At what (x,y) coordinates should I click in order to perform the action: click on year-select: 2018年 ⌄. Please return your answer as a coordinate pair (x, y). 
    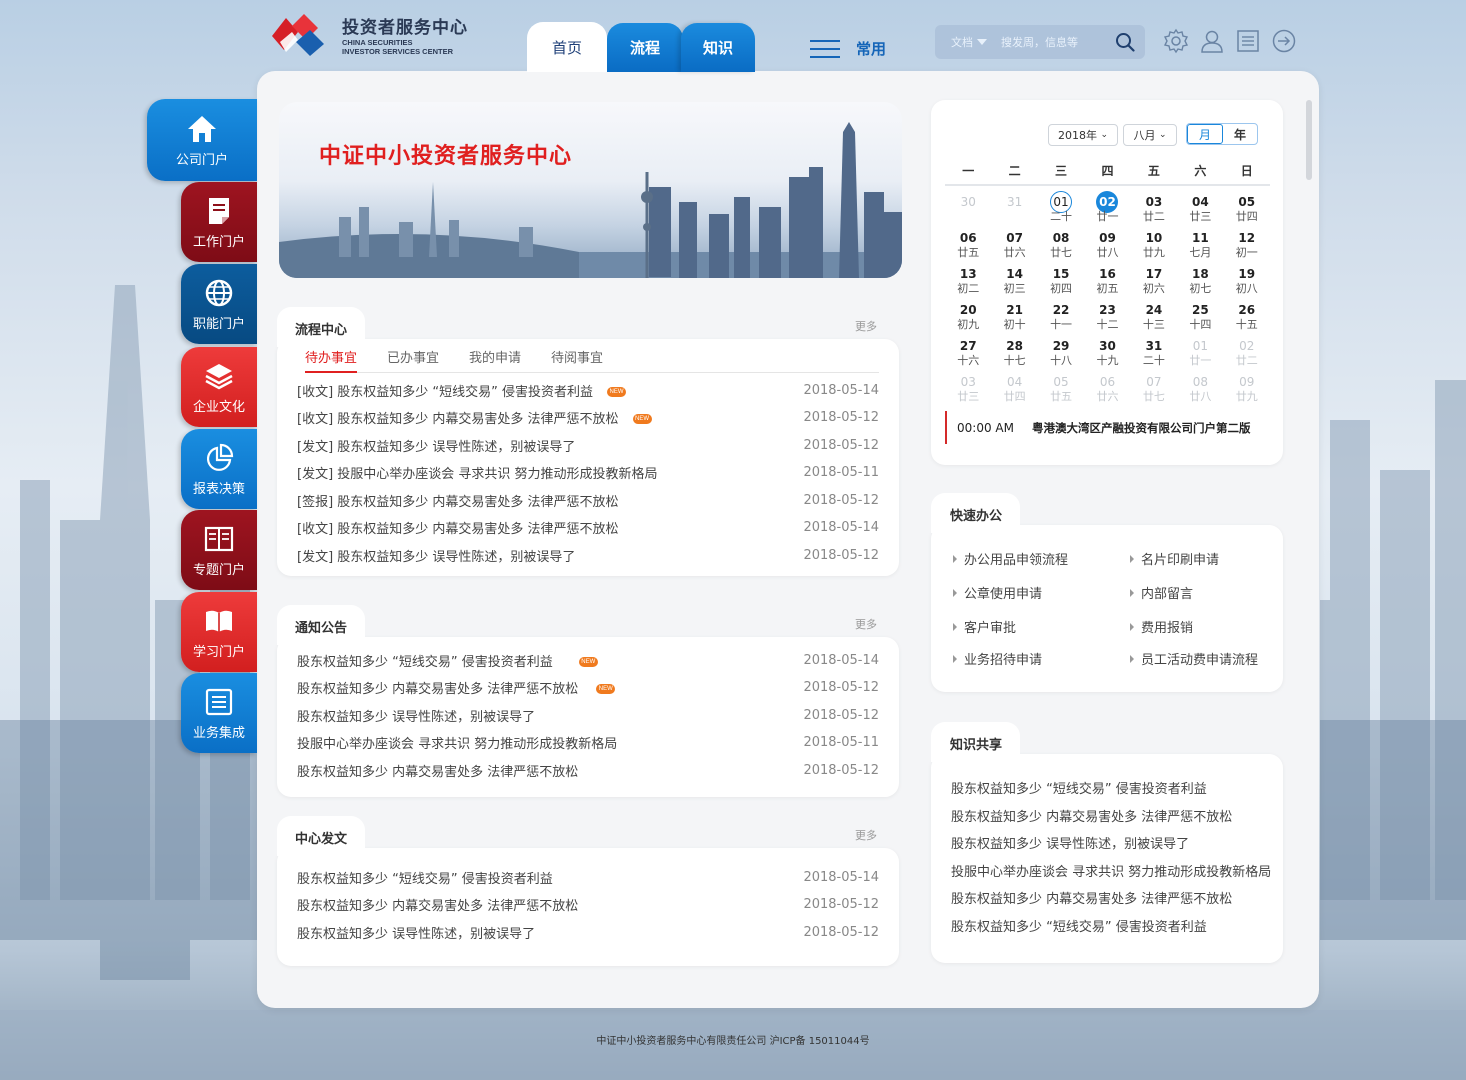
    Looking at the image, I should click on (1083, 135).